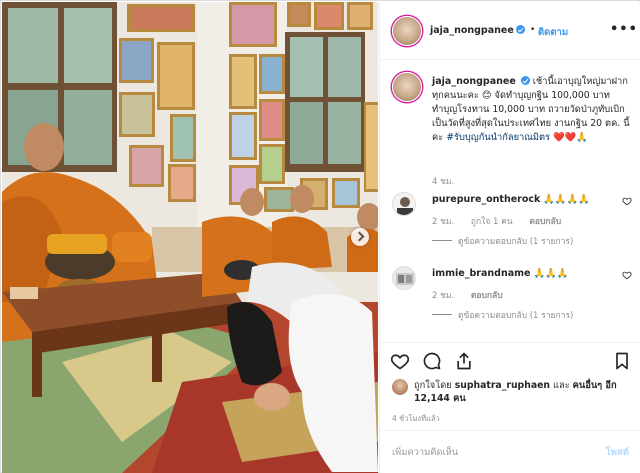 The width and height of the screenshot is (640, 473). I want to click on comment-username: purepure_ontherock, so click(486, 199).